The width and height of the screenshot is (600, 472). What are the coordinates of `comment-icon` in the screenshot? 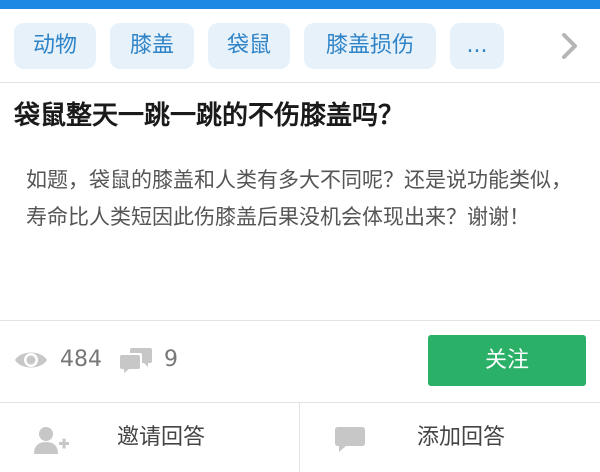 It's located at (136, 360).